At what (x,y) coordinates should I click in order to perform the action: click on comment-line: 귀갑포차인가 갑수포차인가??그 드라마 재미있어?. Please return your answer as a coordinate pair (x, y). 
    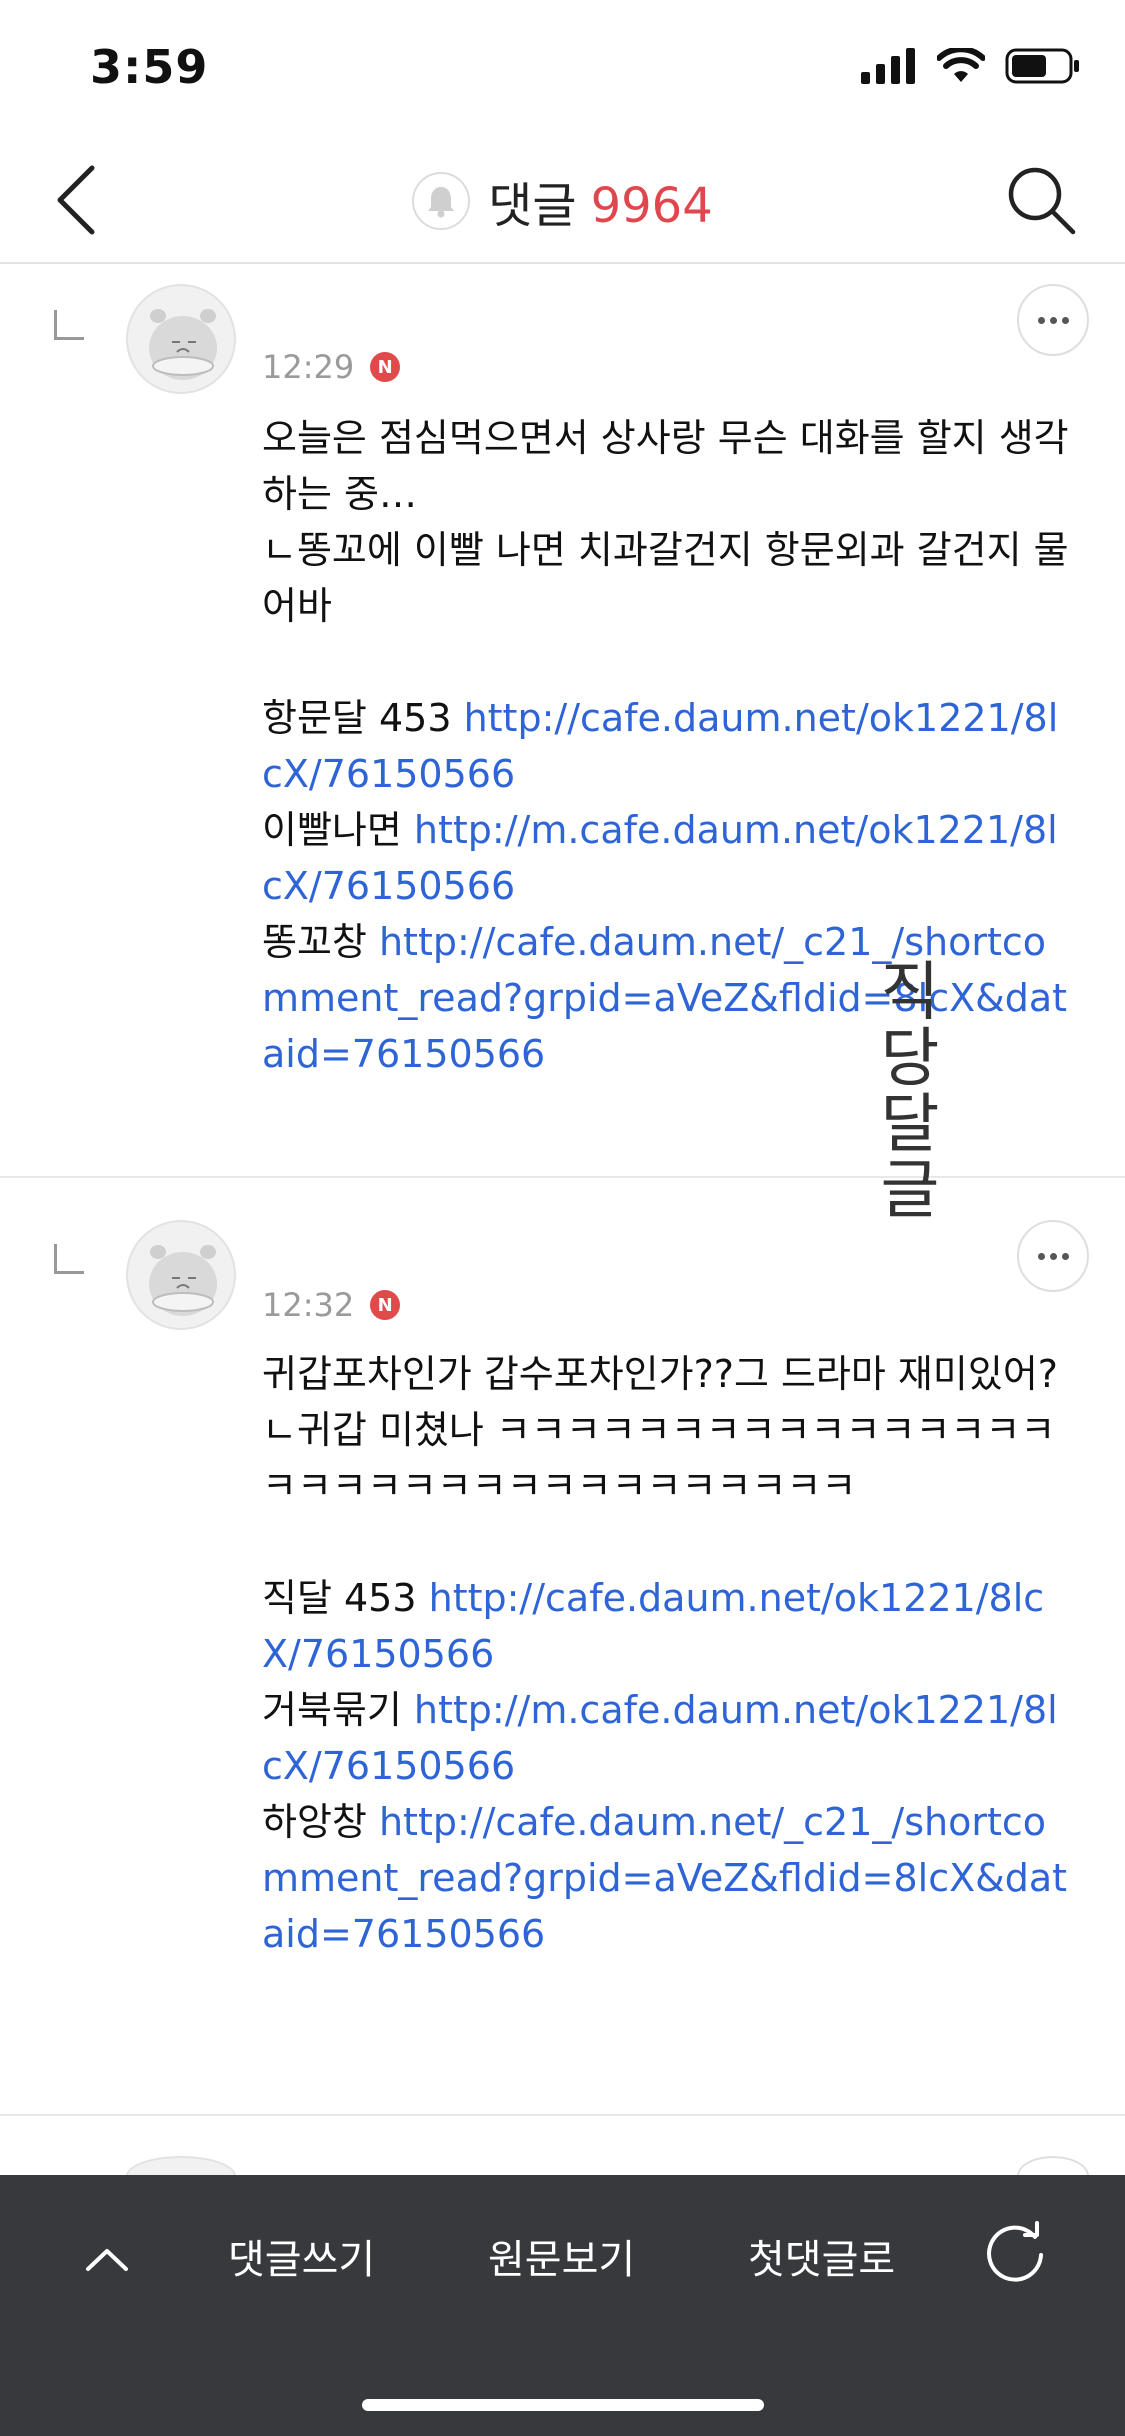
    Looking at the image, I should click on (660, 1374).